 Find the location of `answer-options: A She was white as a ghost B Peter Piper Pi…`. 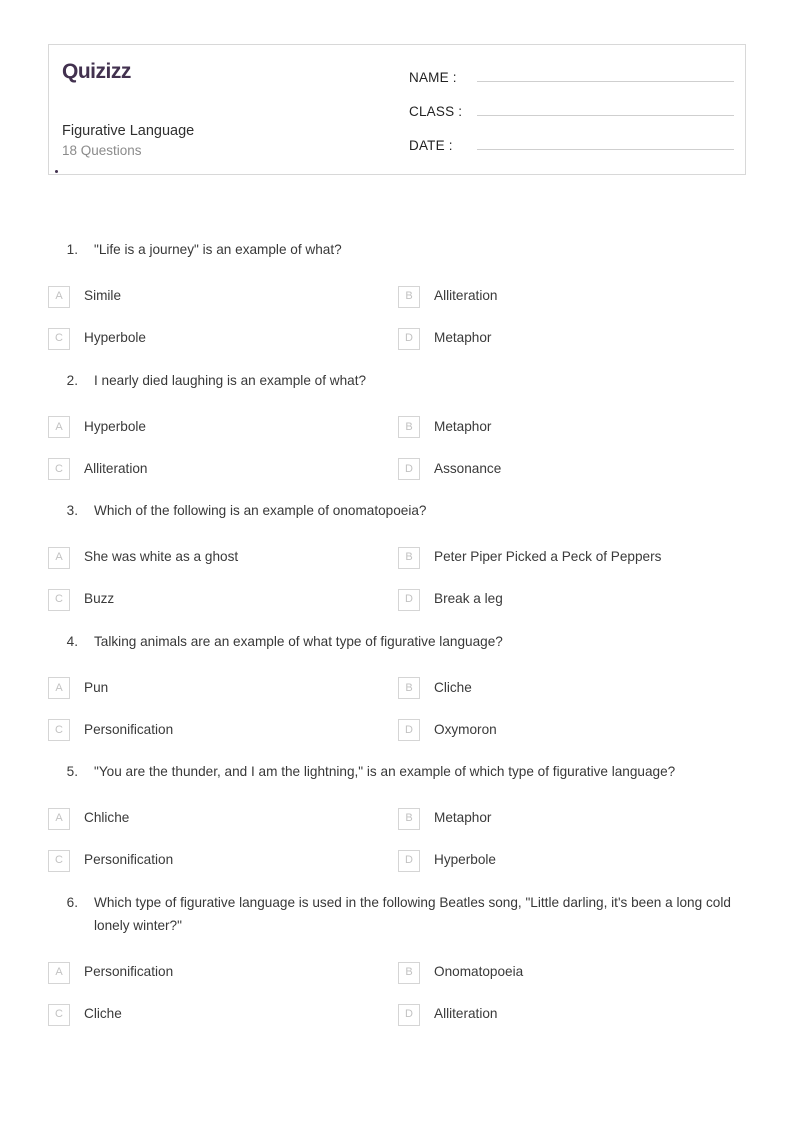

answer-options: A She was white as a ghost B Peter Piper Pi… is located at coordinates (398, 579).